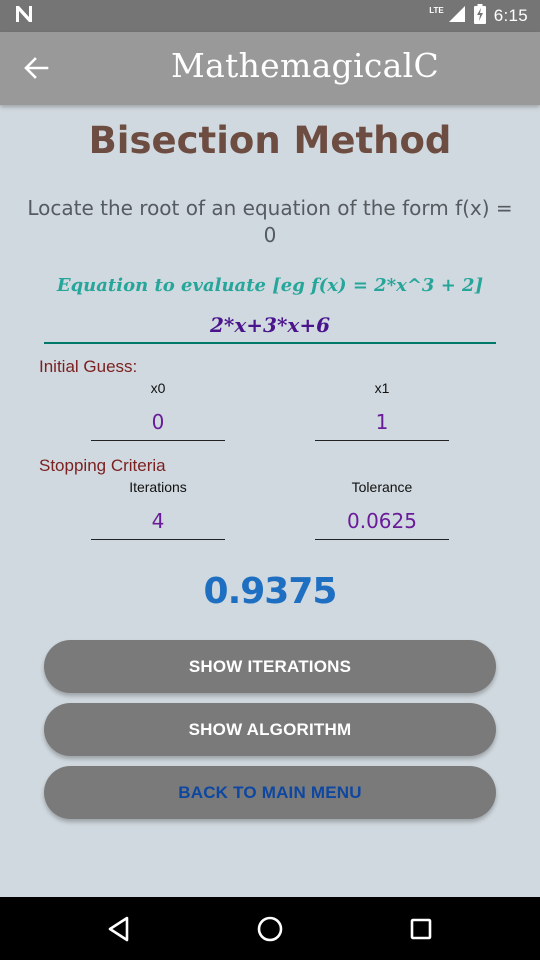 The width and height of the screenshot is (540, 960). I want to click on x1-input, so click(382, 422).